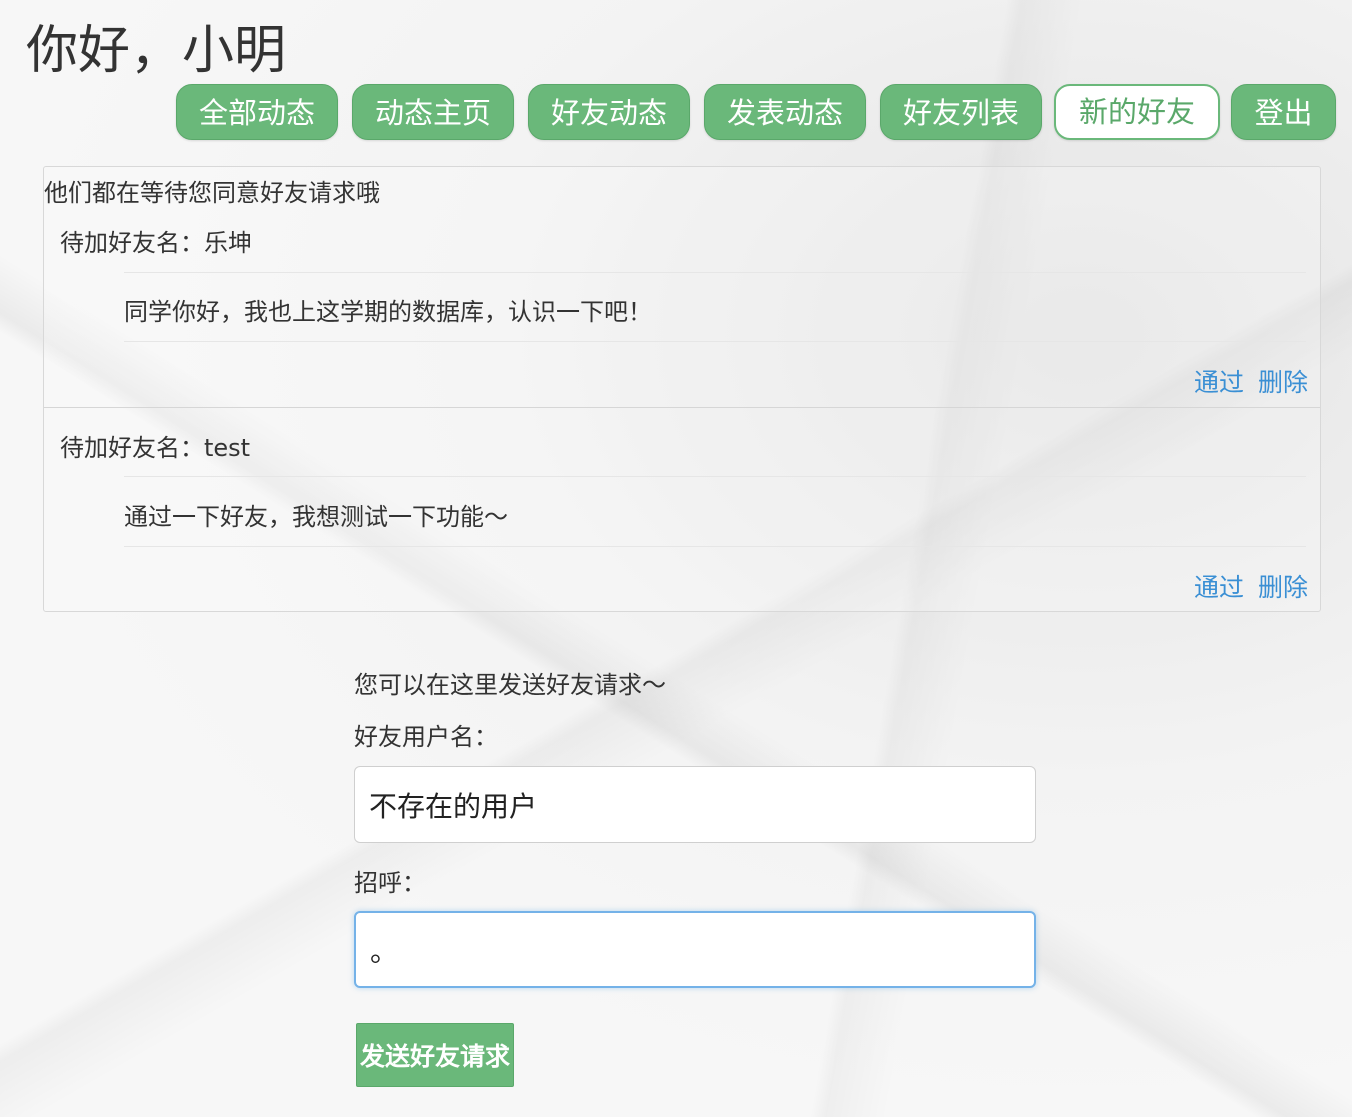 The height and width of the screenshot is (1117, 1352). I want to click on pending-requests-title: 他们都在等待您同意好友请求哦, so click(212, 193).